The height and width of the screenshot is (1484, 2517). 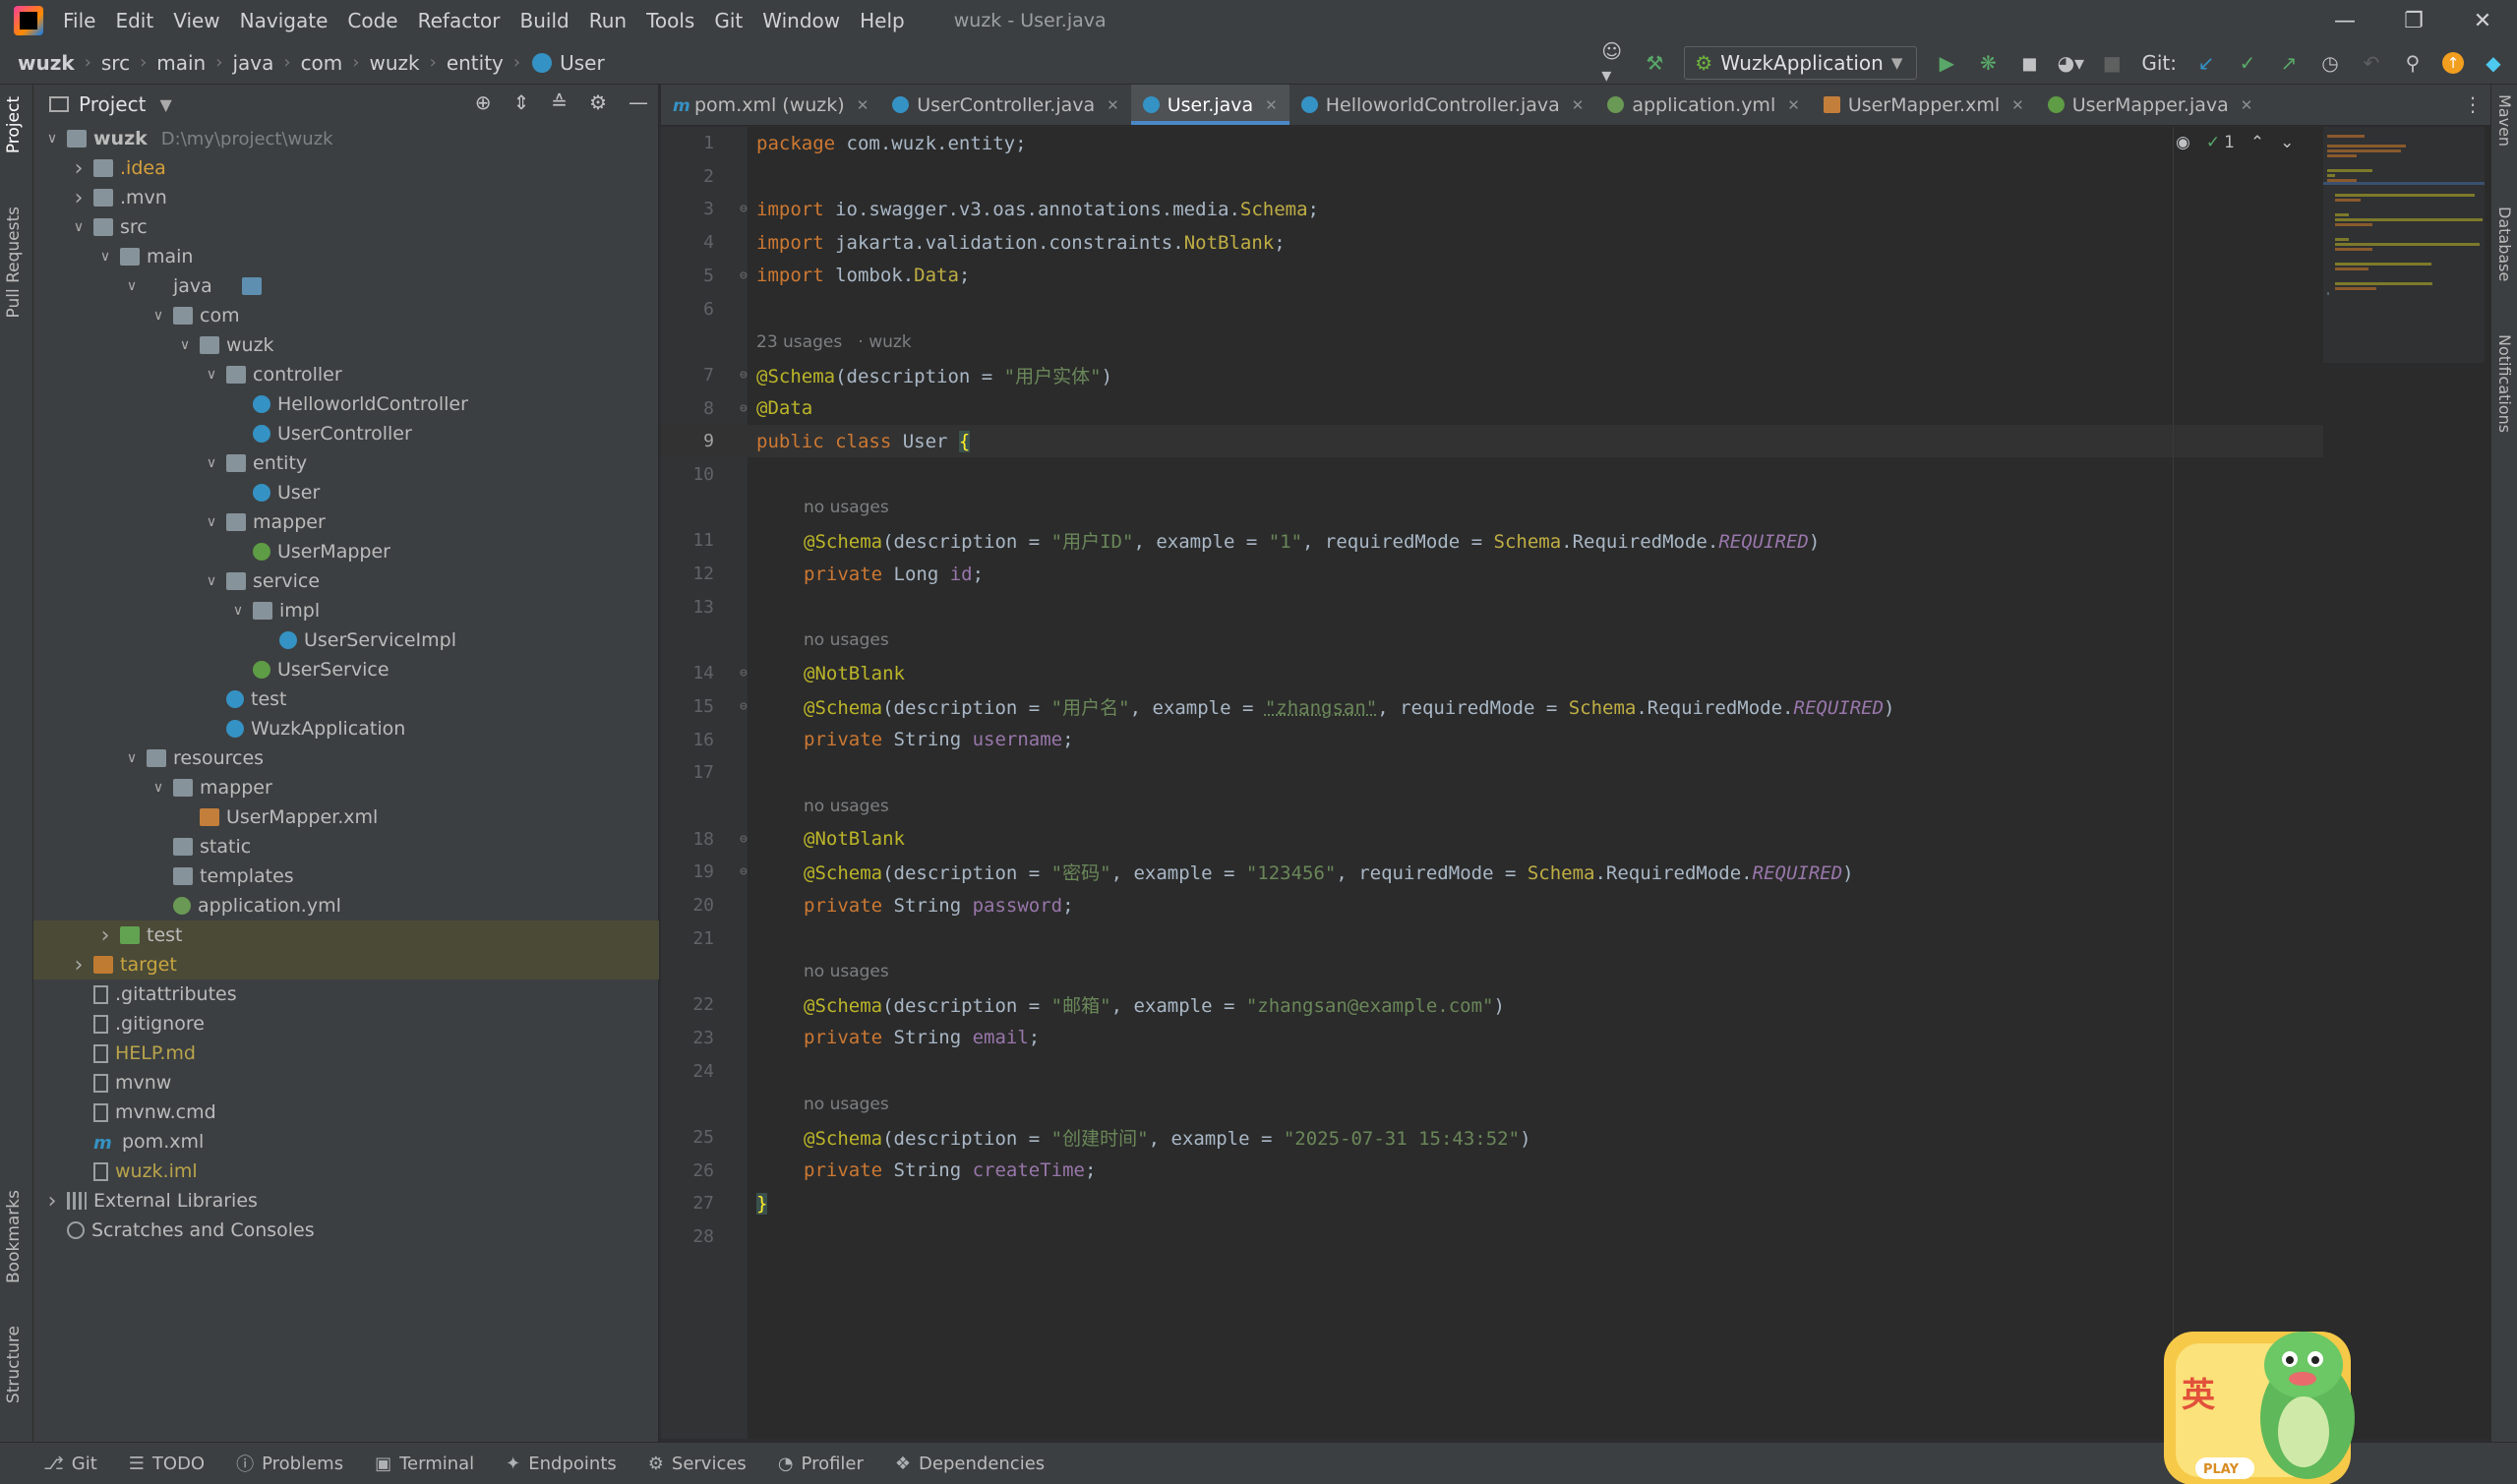 I want to click on tool-window-dependencies: ❖ Dependencies, so click(x=970, y=1464).